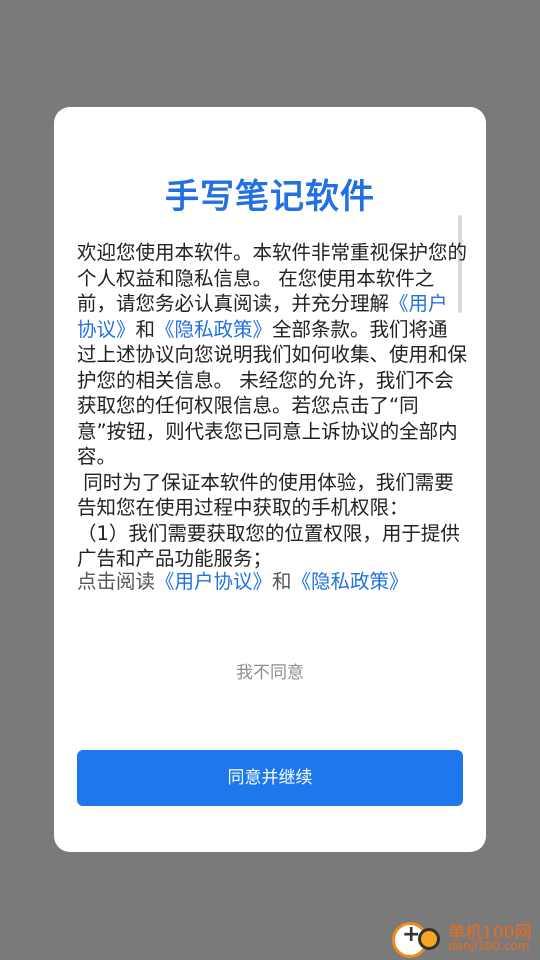 This screenshot has width=540, height=960. What do you see at coordinates (270, 670) in the screenshot?
I see `disagree-button: 我不同意` at bounding box center [270, 670].